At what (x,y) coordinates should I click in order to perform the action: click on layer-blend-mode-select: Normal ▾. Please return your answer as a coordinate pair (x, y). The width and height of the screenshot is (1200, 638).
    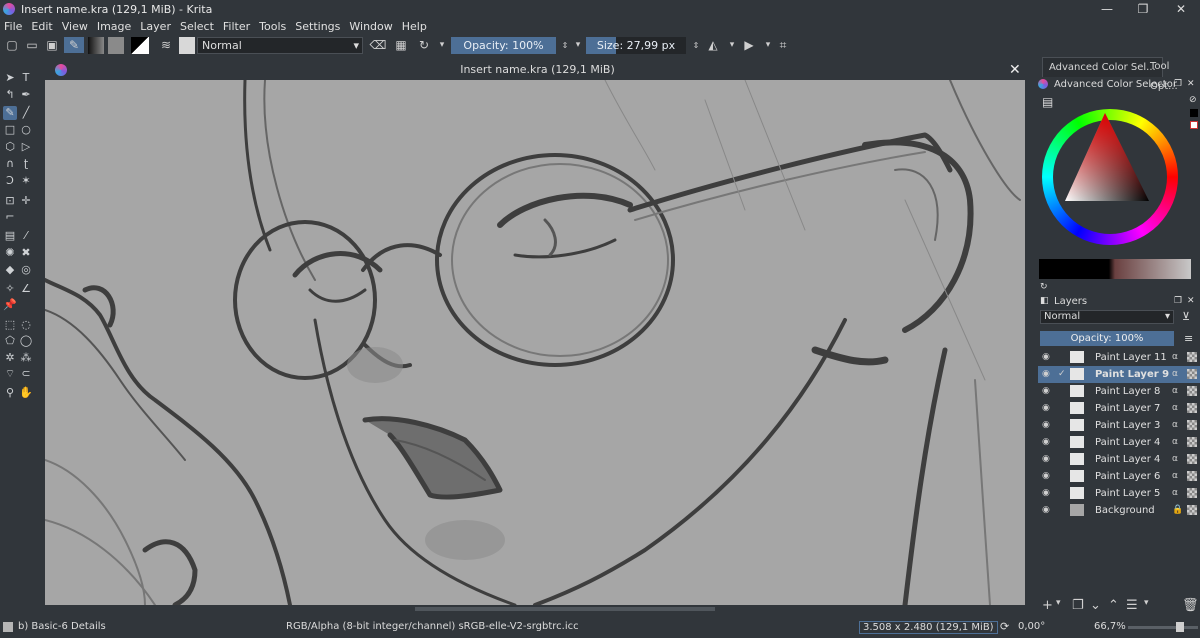
    Looking at the image, I should click on (1107, 317).